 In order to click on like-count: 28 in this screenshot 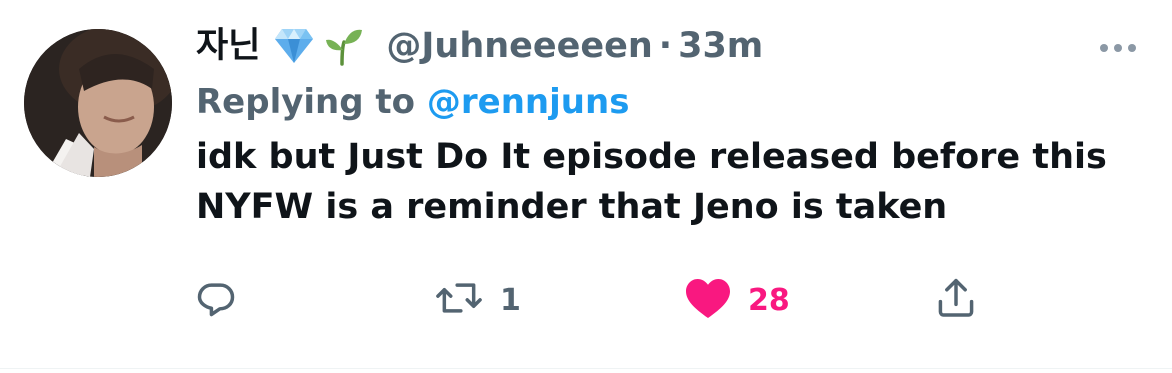, I will do `click(769, 300)`.